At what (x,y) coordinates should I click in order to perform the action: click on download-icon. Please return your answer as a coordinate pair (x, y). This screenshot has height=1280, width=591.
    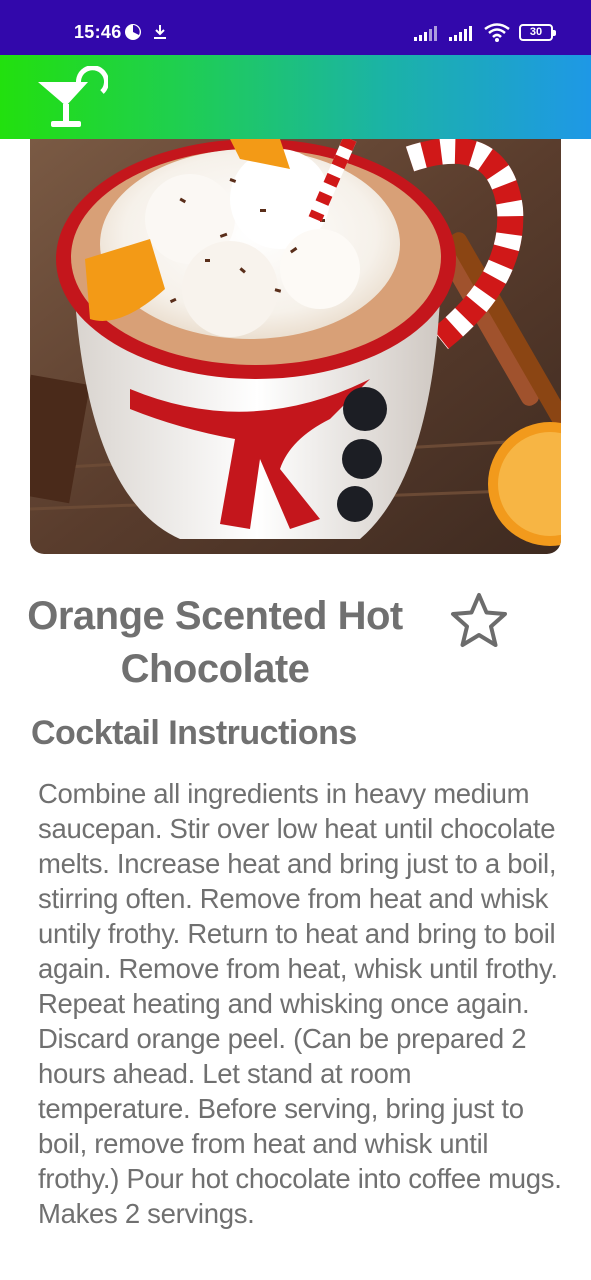
    Looking at the image, I should click on (160, 32).